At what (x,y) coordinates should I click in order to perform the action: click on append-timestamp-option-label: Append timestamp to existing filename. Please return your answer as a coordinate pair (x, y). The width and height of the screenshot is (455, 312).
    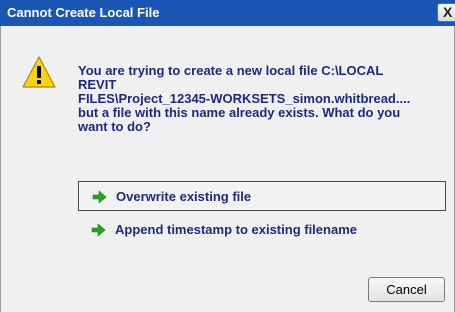
    Looking at the image, I should click on (236, 229).